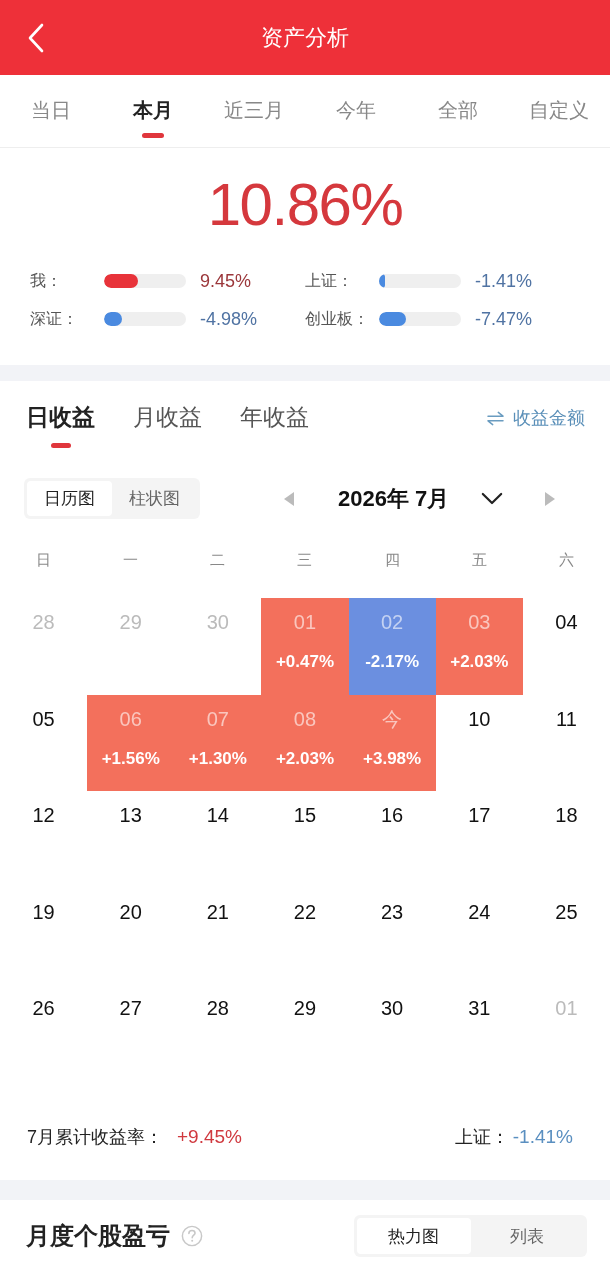  What do you see at coordinates (566, 559) in the screenshot?
I see `weekday-label: 六` at bounding box center [566, 559].